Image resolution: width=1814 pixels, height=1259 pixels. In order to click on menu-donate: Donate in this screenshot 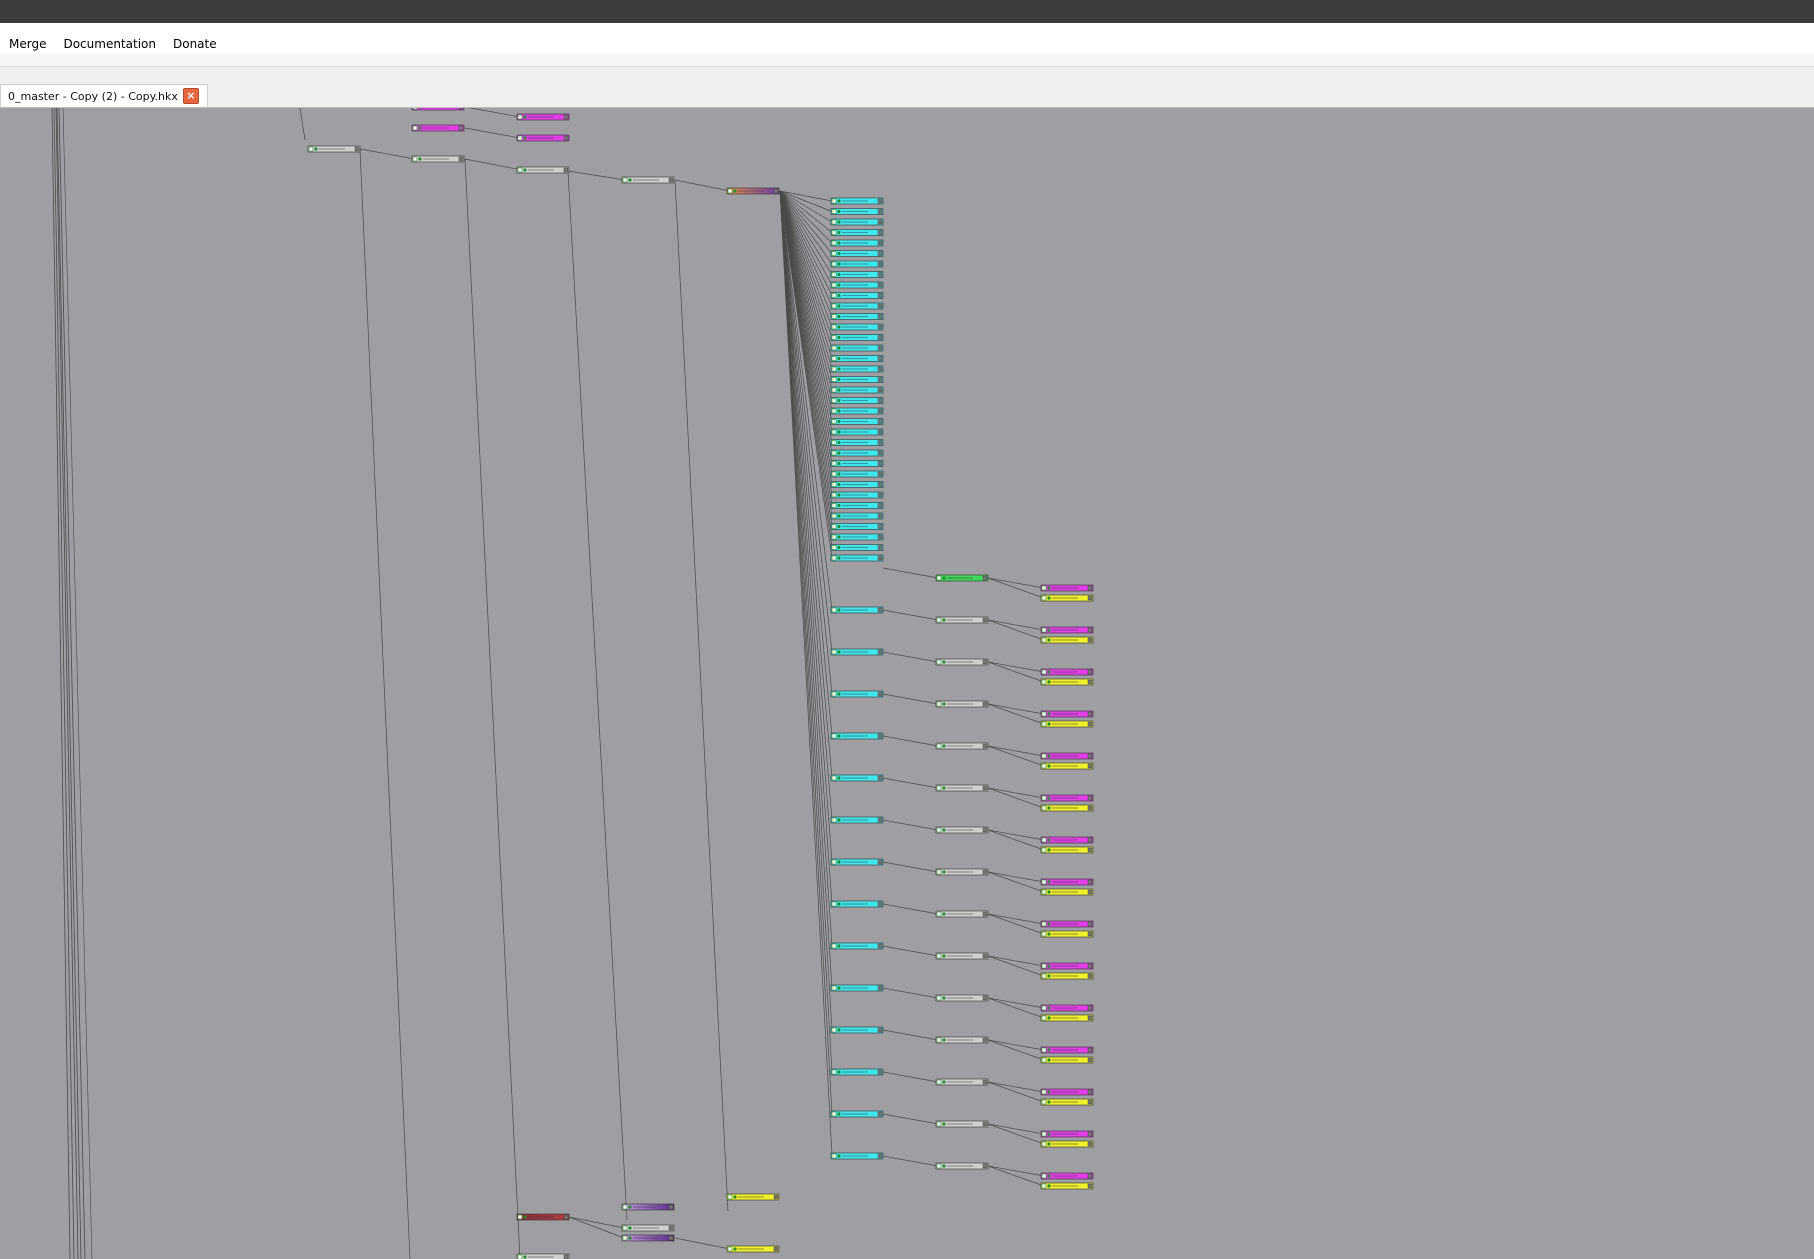, I will do `click(194, 44)`.